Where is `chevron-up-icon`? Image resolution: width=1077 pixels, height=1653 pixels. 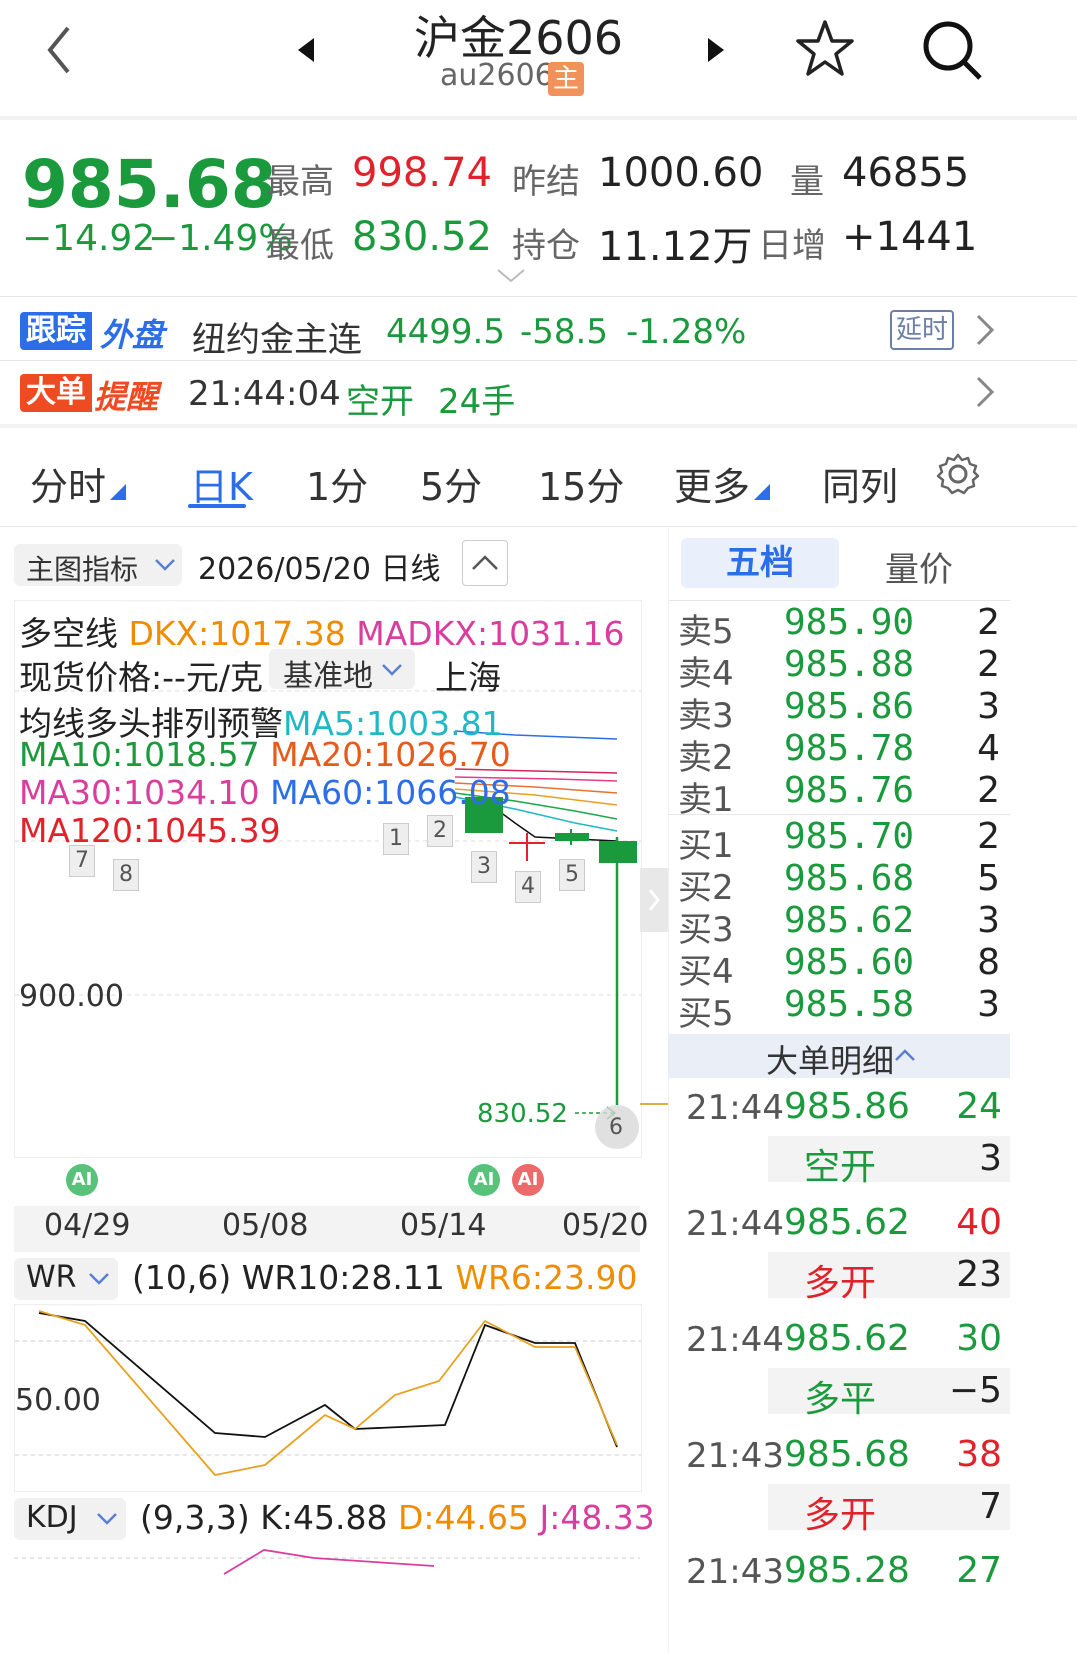 chevron-up-icon is located at coordinates (485, 562).